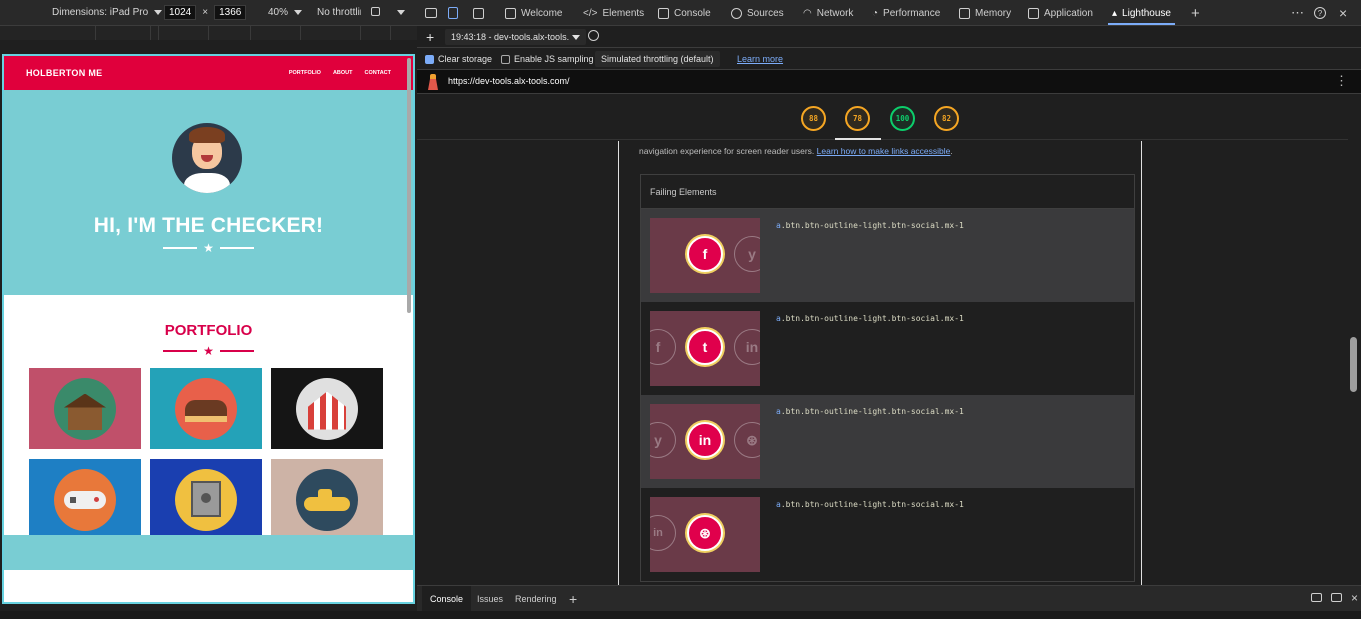  Describe the element at coordinates (433, 82) in the screenshot. I see `lighthouse-logo-icon` at that location.